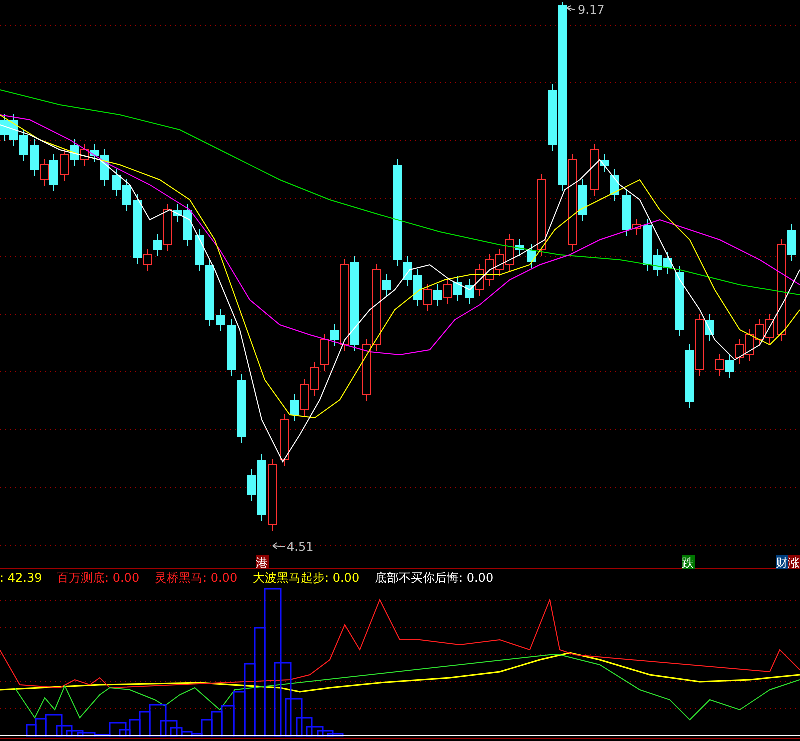  Describe the element at coordinates (782, 562) in the screenshot. I see `signal-marker: 财` at that location.